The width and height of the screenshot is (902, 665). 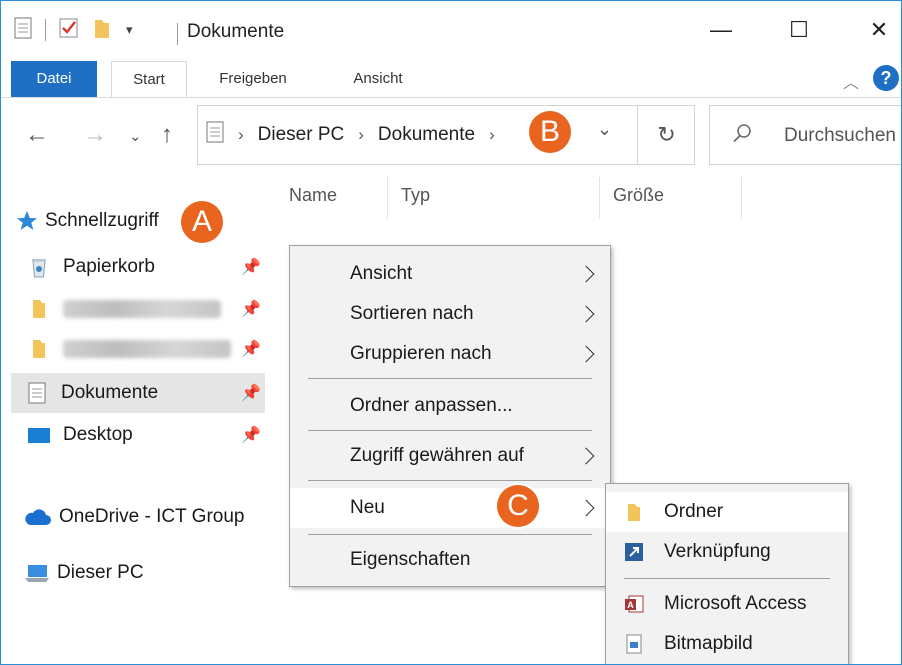 I want to click on menu-item-label: Gruppieren nach, so click(x=421, y=353).